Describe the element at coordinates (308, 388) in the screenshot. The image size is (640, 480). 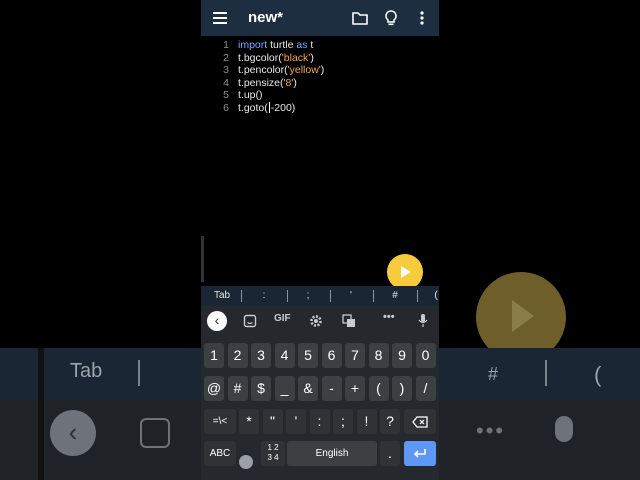
I see `key: &` at that location.